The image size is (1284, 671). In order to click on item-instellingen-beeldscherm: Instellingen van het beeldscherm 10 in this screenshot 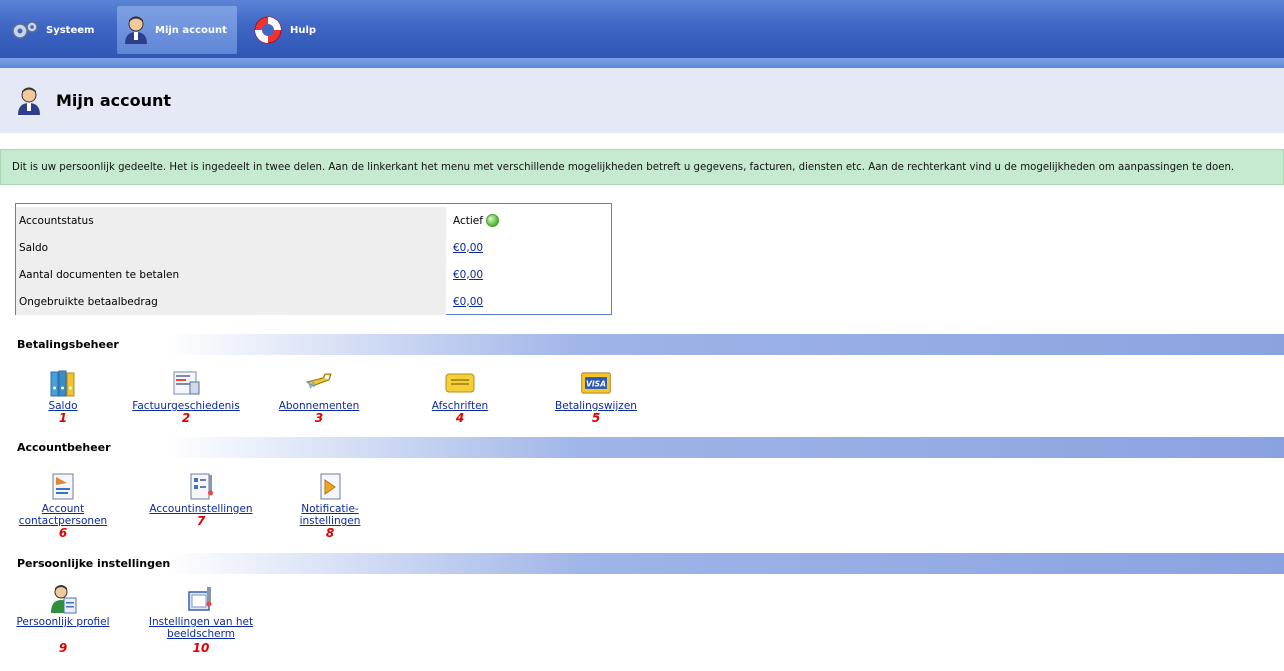, I will do `click(201, 619)`.